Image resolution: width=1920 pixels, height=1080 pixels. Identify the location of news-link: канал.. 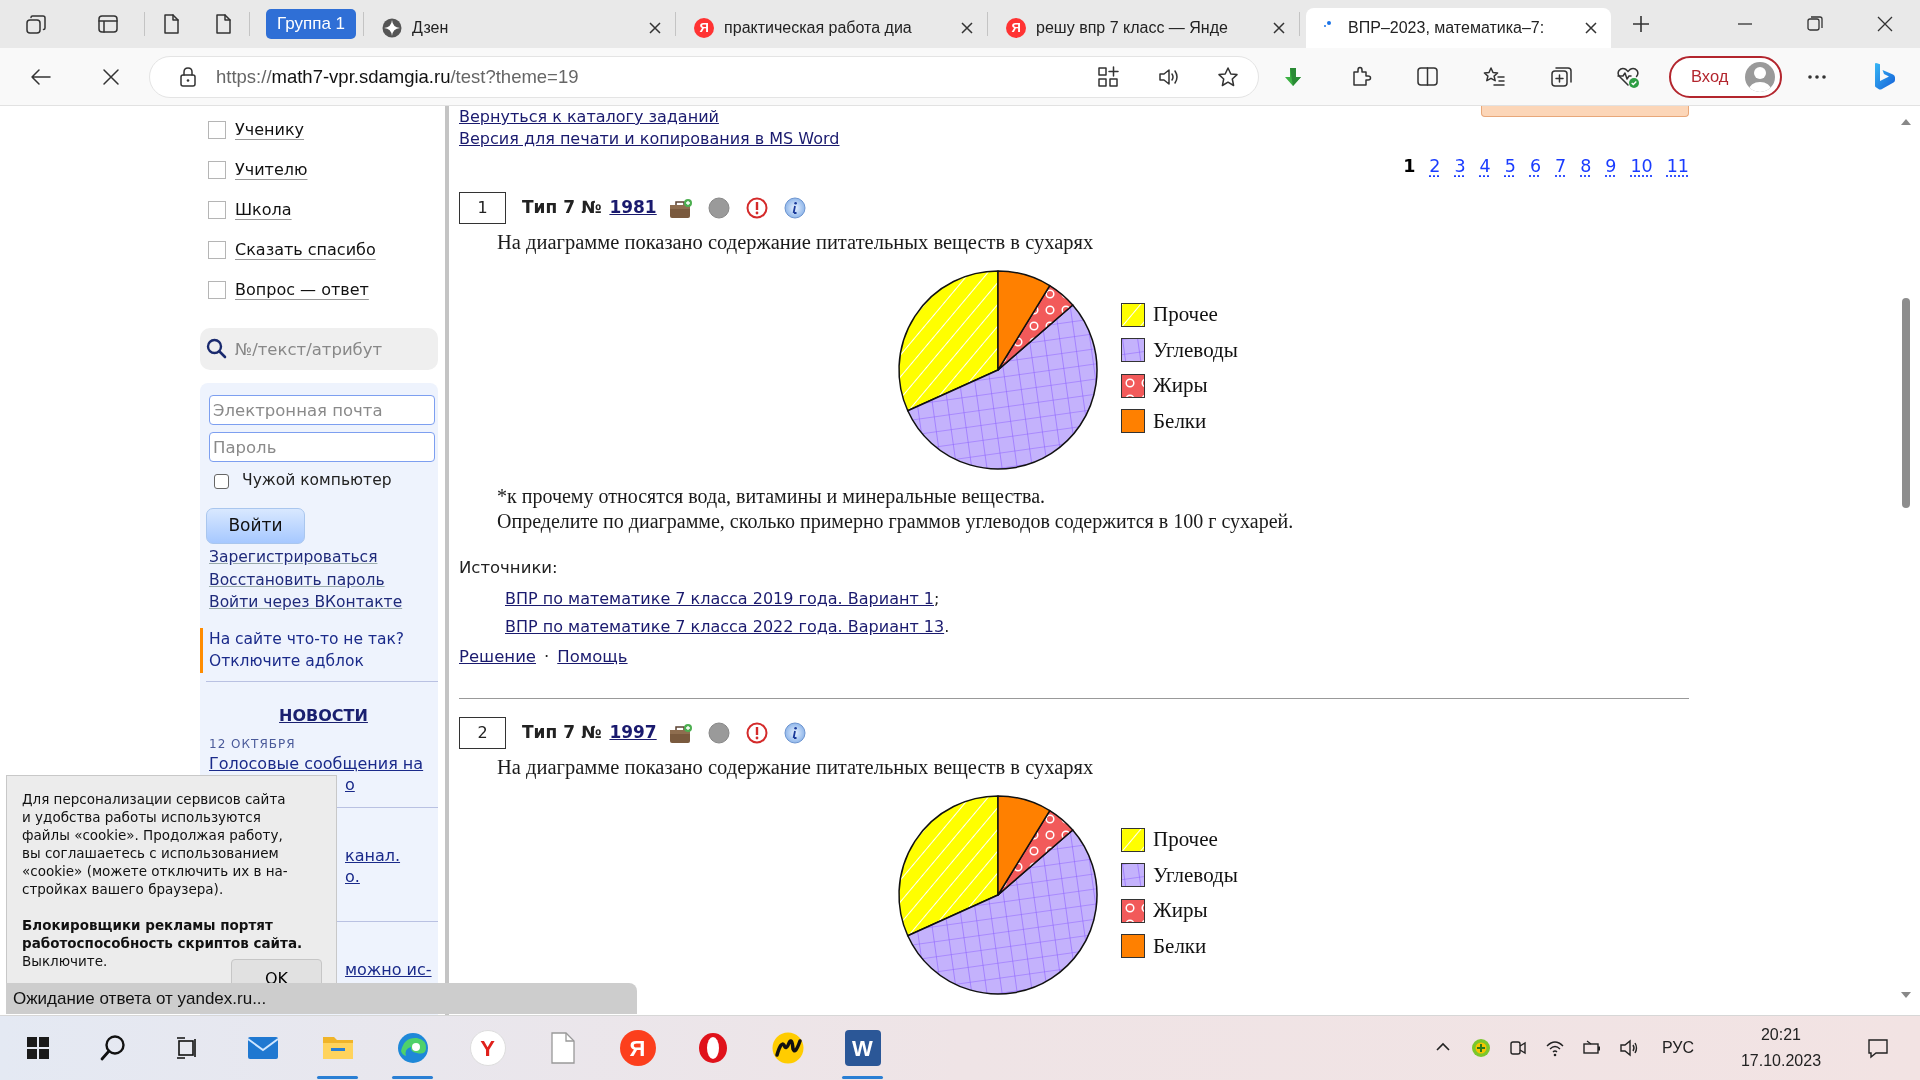
(373, 855).